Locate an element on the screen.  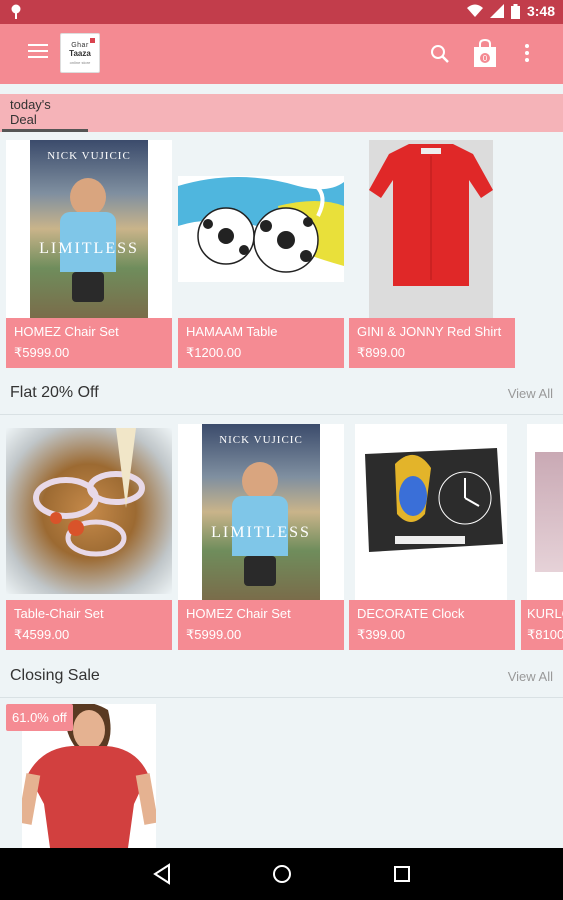
status-bar: 3:48 is located at coordinates (281, 12).